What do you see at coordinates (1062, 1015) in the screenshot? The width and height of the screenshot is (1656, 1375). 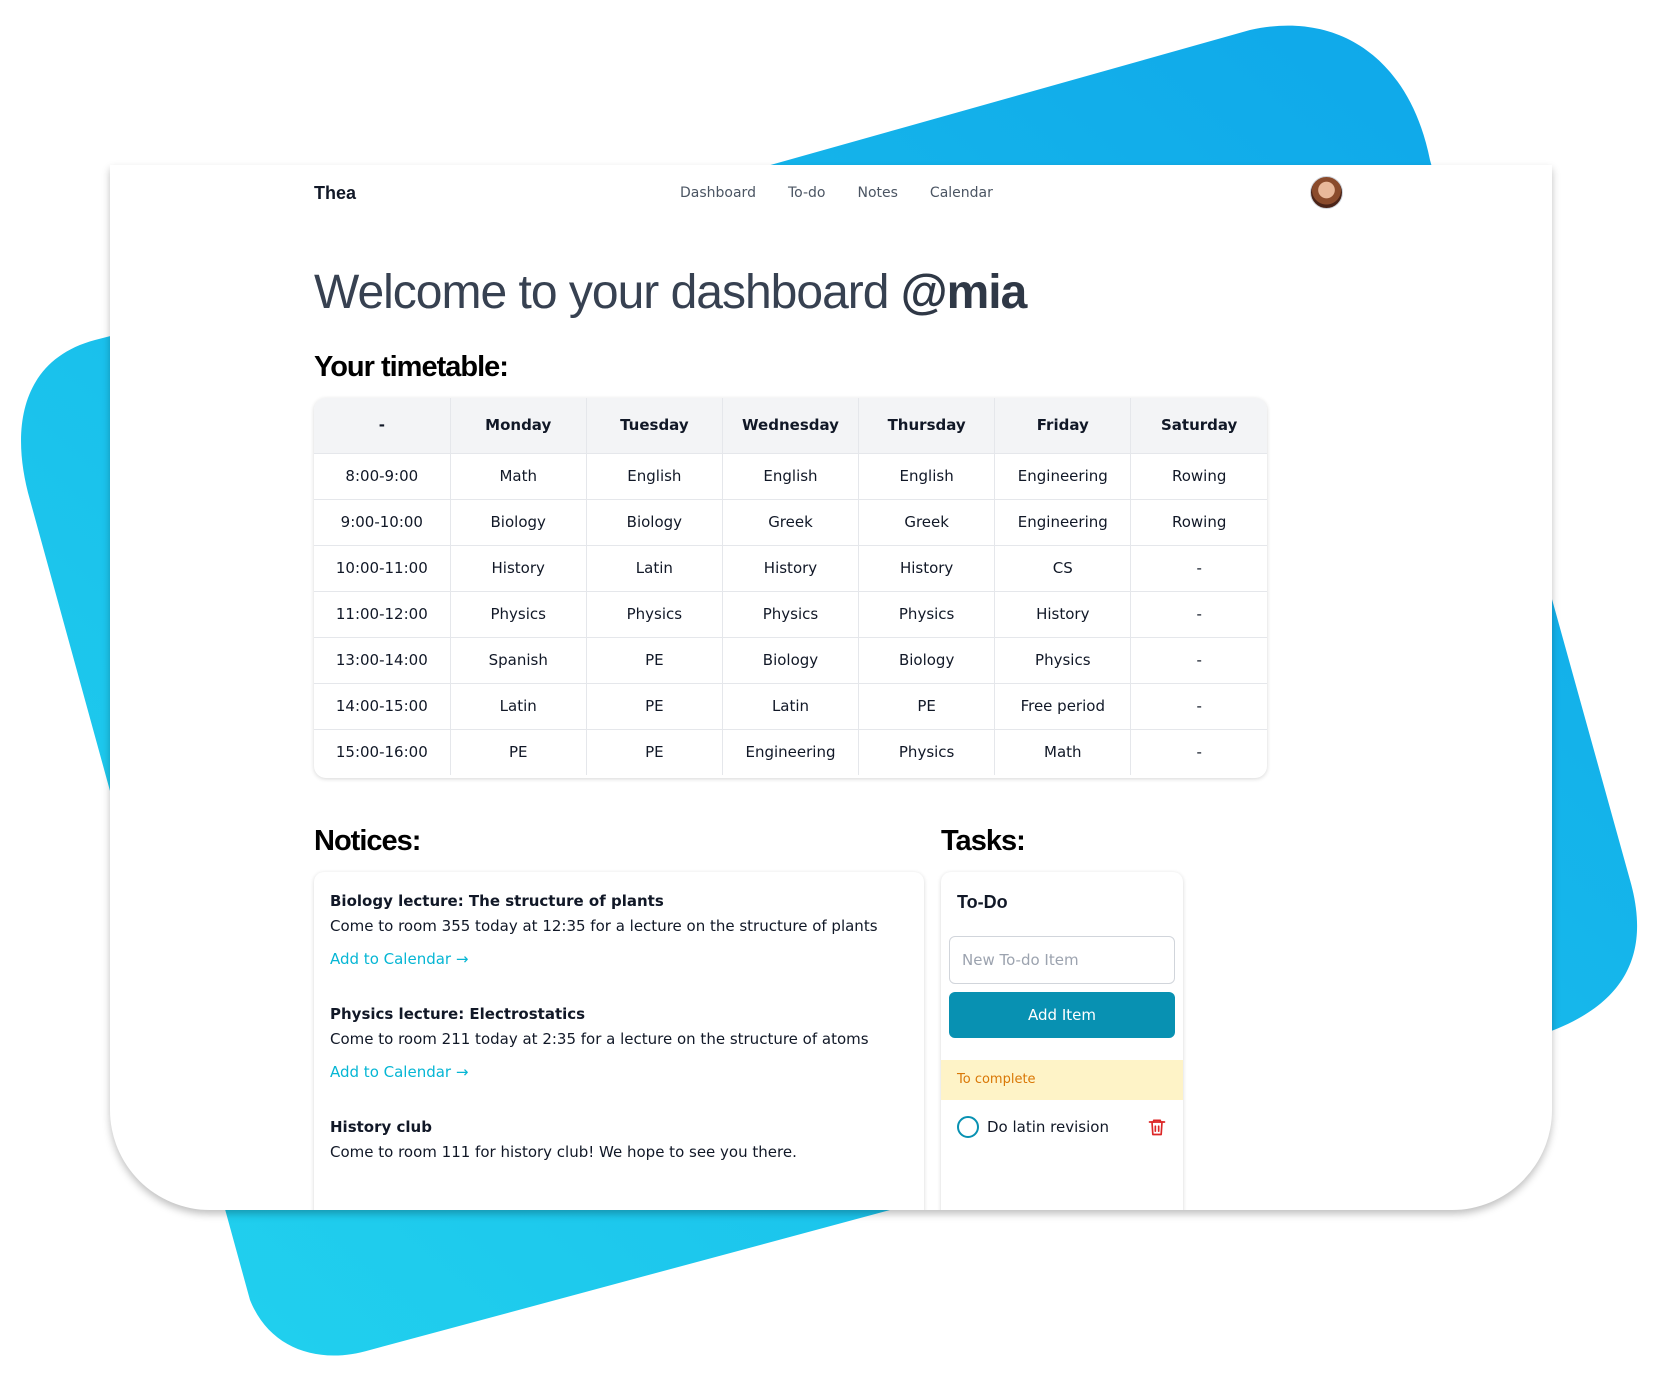 I see `add-item-button: Add Item` at bounding box center [1062, 1015].